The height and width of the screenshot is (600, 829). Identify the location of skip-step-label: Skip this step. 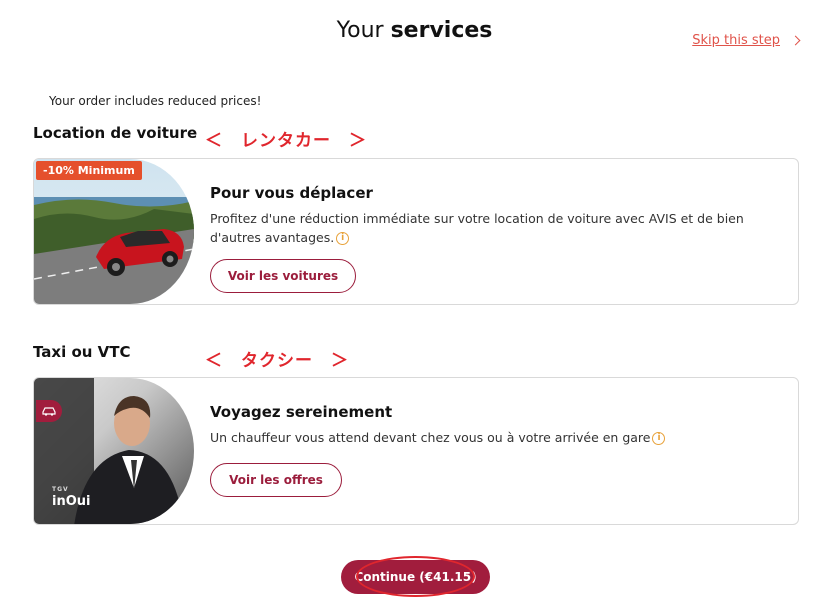
(736, 40).